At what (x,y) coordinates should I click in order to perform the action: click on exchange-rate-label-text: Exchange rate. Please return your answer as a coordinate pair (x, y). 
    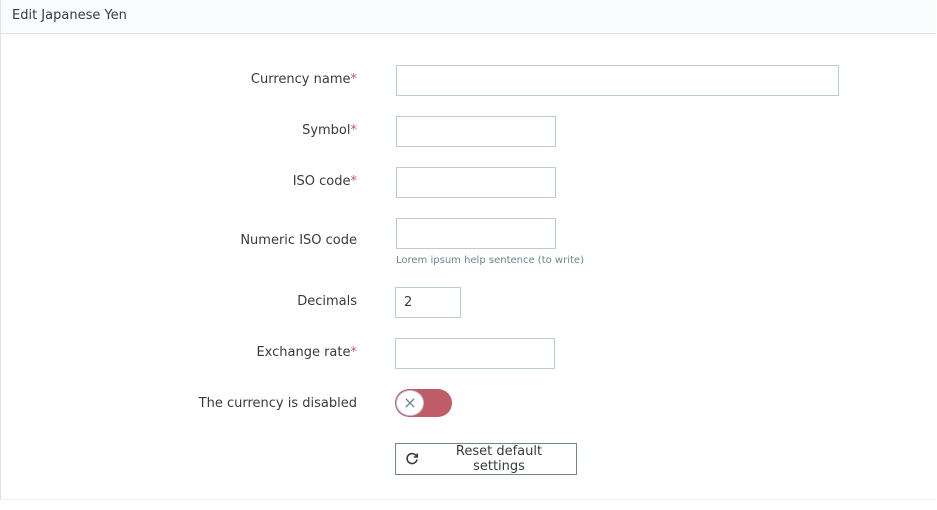
    Looking at the image, I should click on (303, 352).